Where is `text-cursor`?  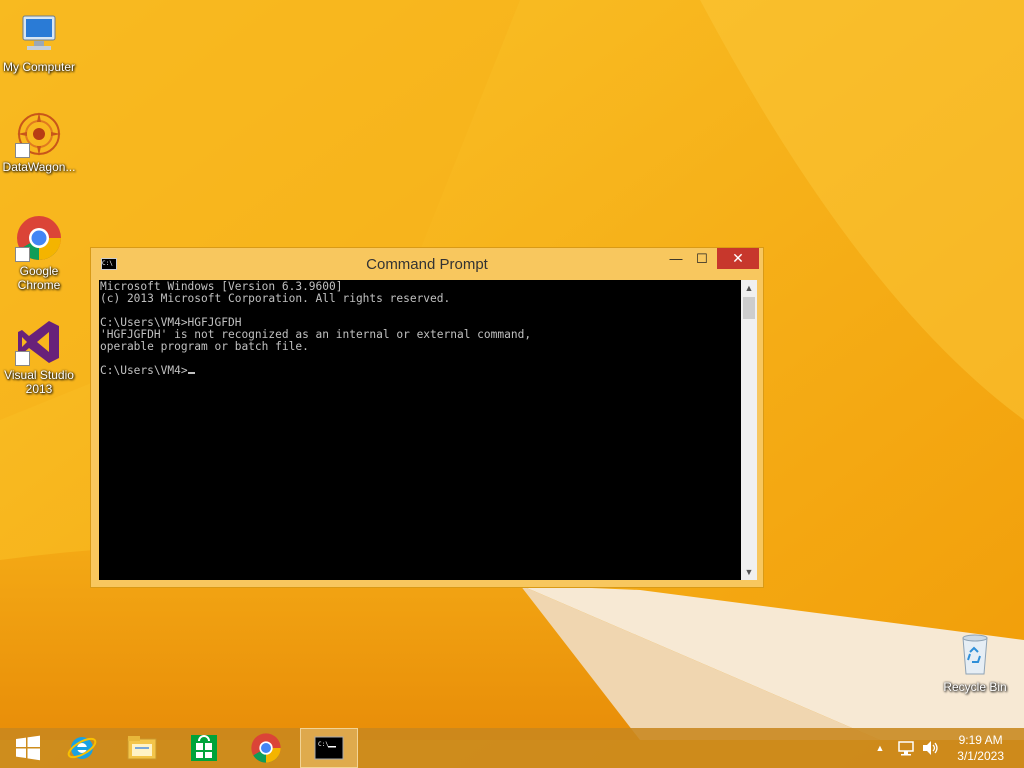
text-cursor is located at coordinates (191, 373).